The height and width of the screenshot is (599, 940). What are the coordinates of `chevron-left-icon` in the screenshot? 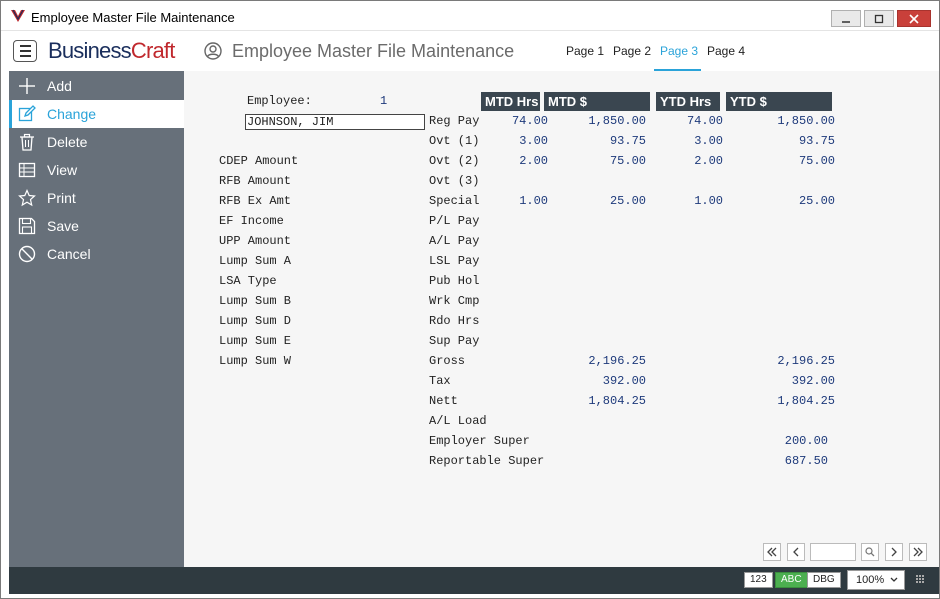 It's located at (796, 552).